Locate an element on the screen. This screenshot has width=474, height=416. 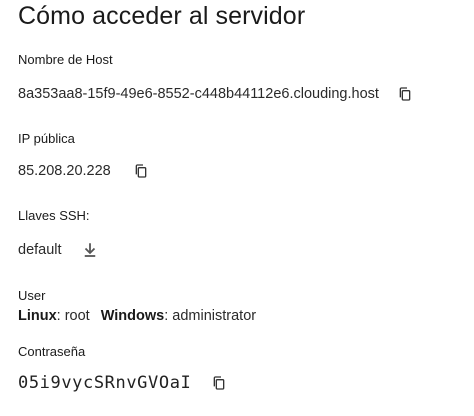
ssh-key-row: default is located at coordinates (59, 250).